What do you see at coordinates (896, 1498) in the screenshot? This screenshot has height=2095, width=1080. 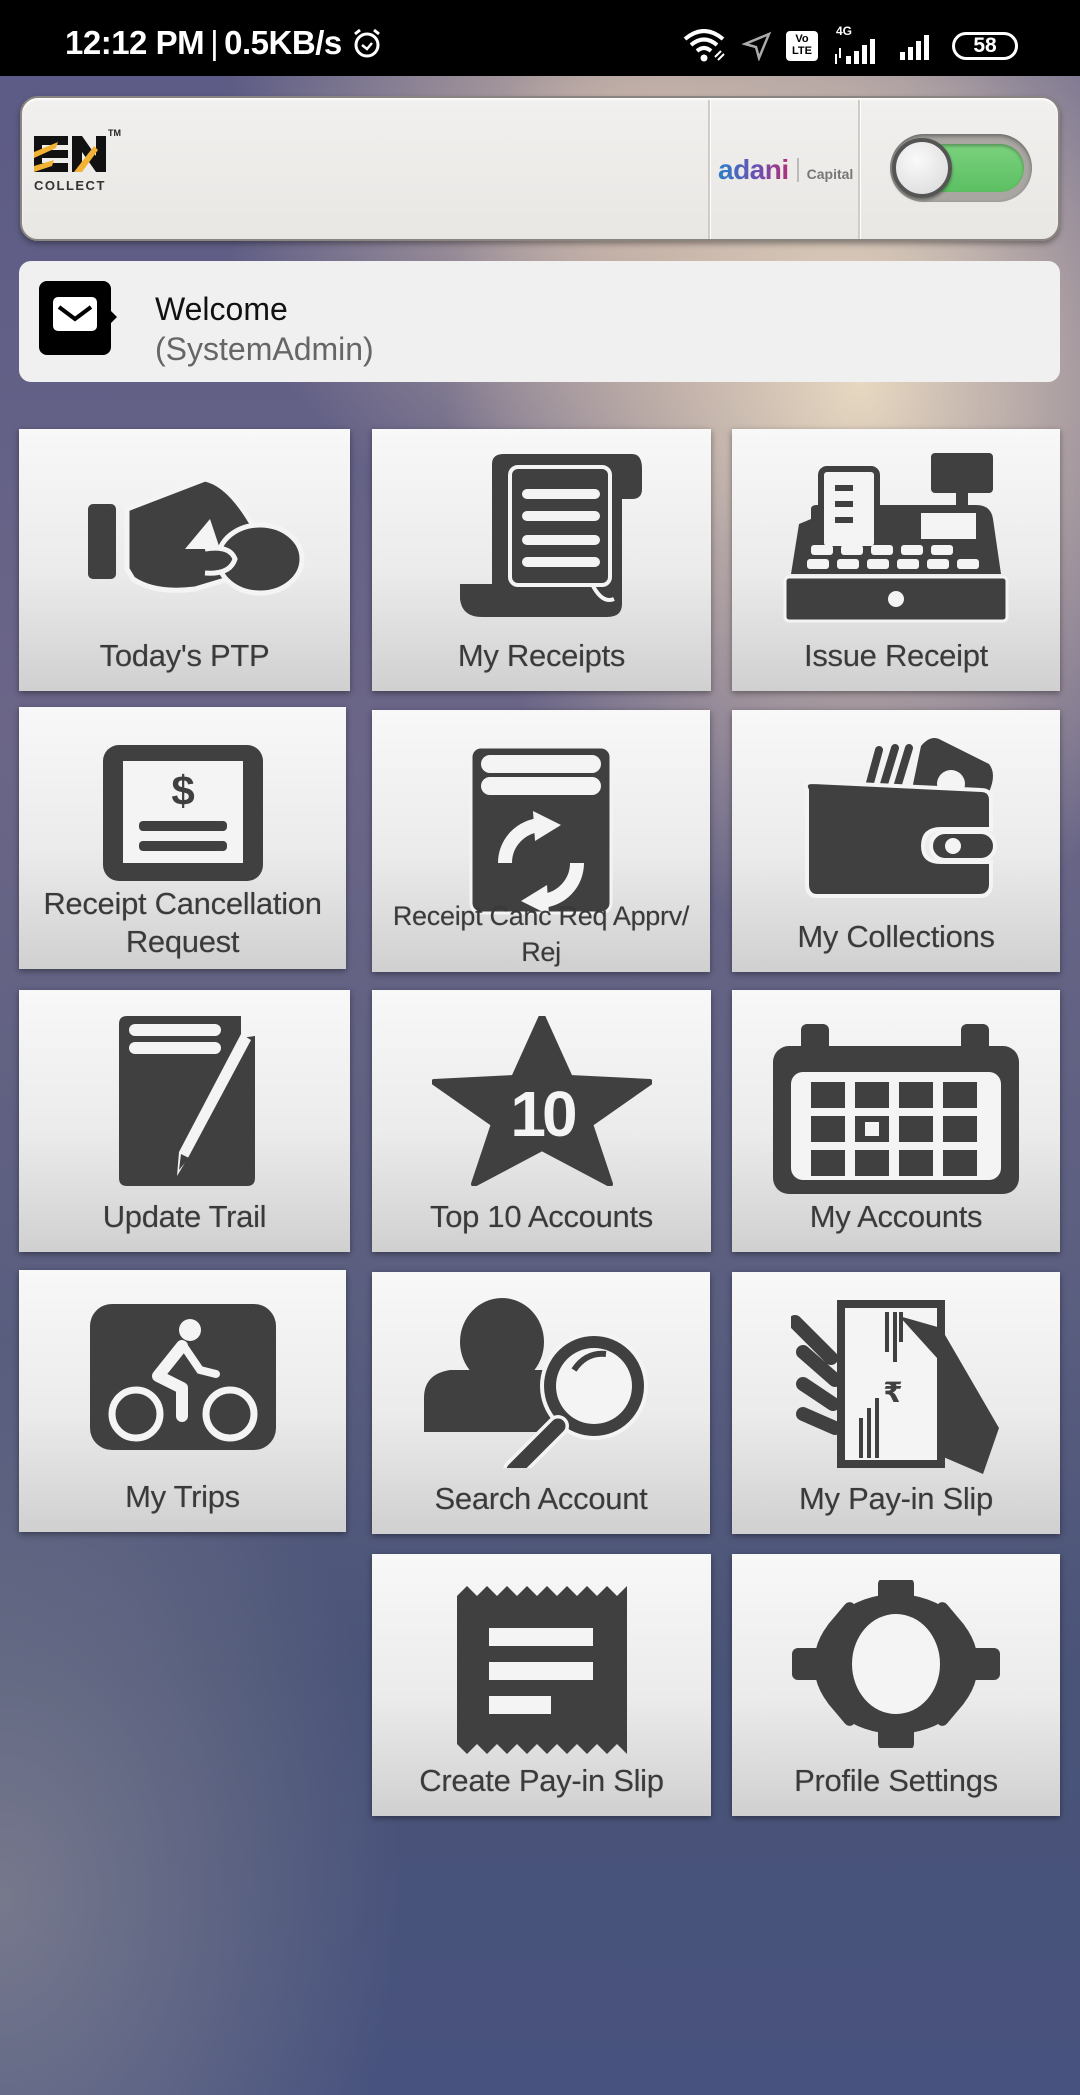 I see `tile-label: My Pay-in Slip` at bounding box center [896, 1498].